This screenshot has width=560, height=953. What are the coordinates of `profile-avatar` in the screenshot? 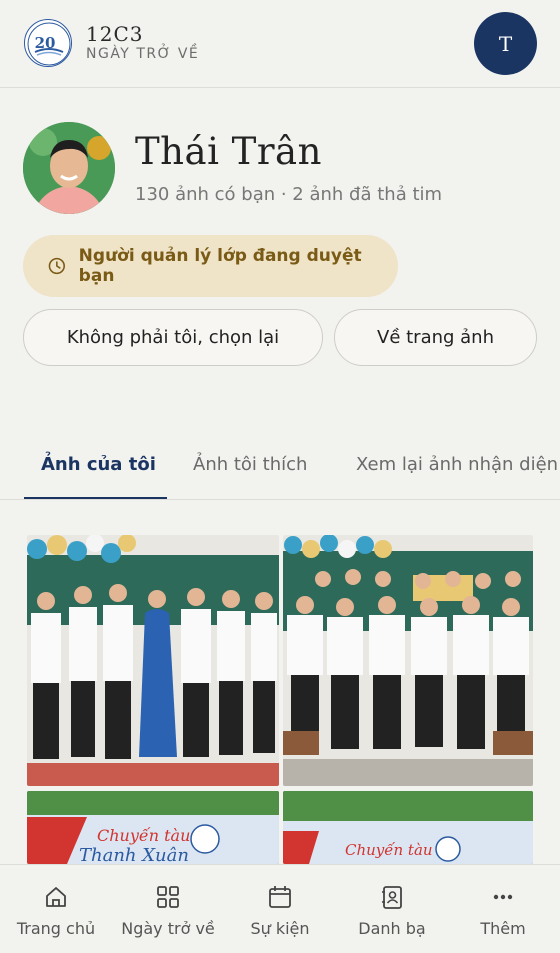 It's located at (69, 168).